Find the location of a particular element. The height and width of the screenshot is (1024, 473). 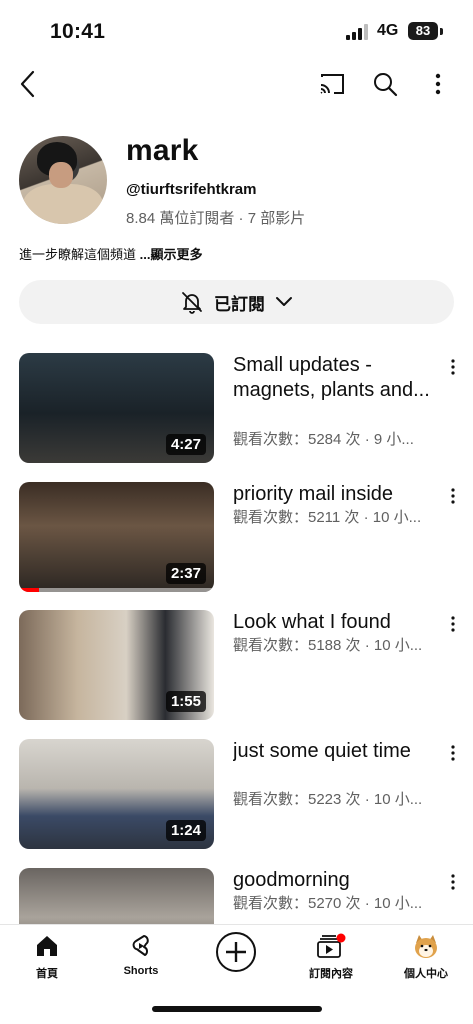

subscribed-button: 已訂閱 is located at coordinates (236, 302).